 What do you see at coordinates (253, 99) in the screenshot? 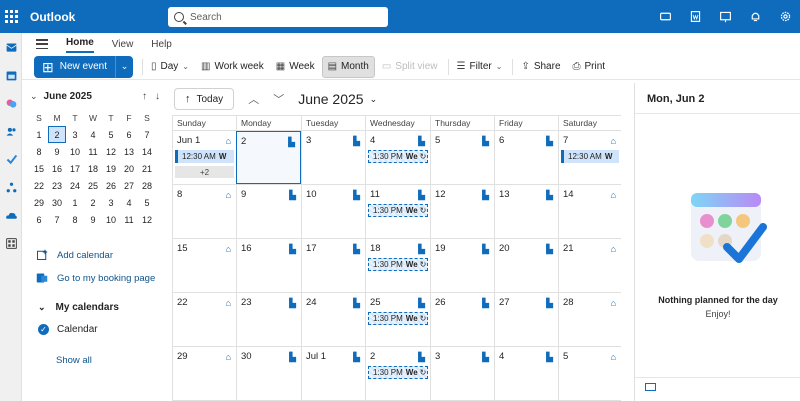
I see `previous-month-icon: ︿` at bounding box center [253, 99].